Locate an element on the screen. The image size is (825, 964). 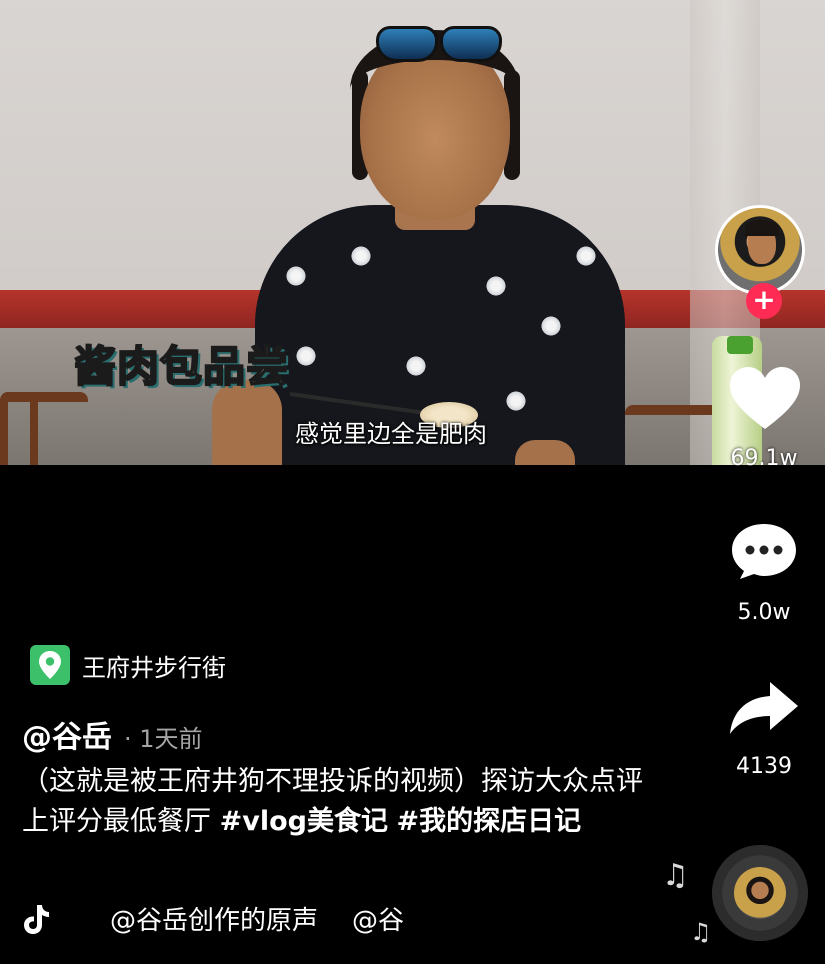
video-subtitle: 感觉里边全是肥肉 is located at coordinates (391, 434).